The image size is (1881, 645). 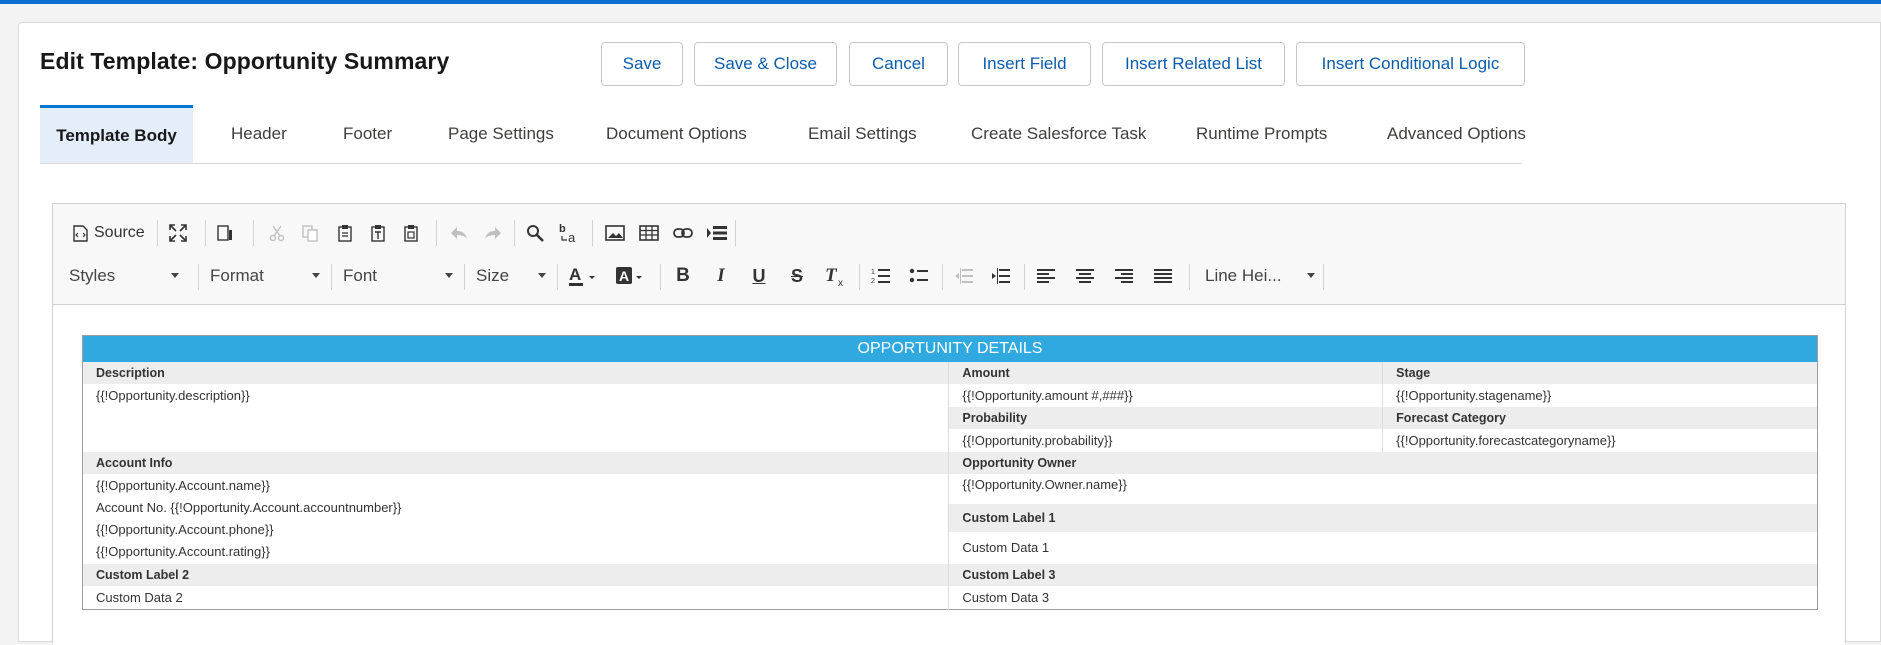 I want to click on image-icon, so click(x=615, y=233).